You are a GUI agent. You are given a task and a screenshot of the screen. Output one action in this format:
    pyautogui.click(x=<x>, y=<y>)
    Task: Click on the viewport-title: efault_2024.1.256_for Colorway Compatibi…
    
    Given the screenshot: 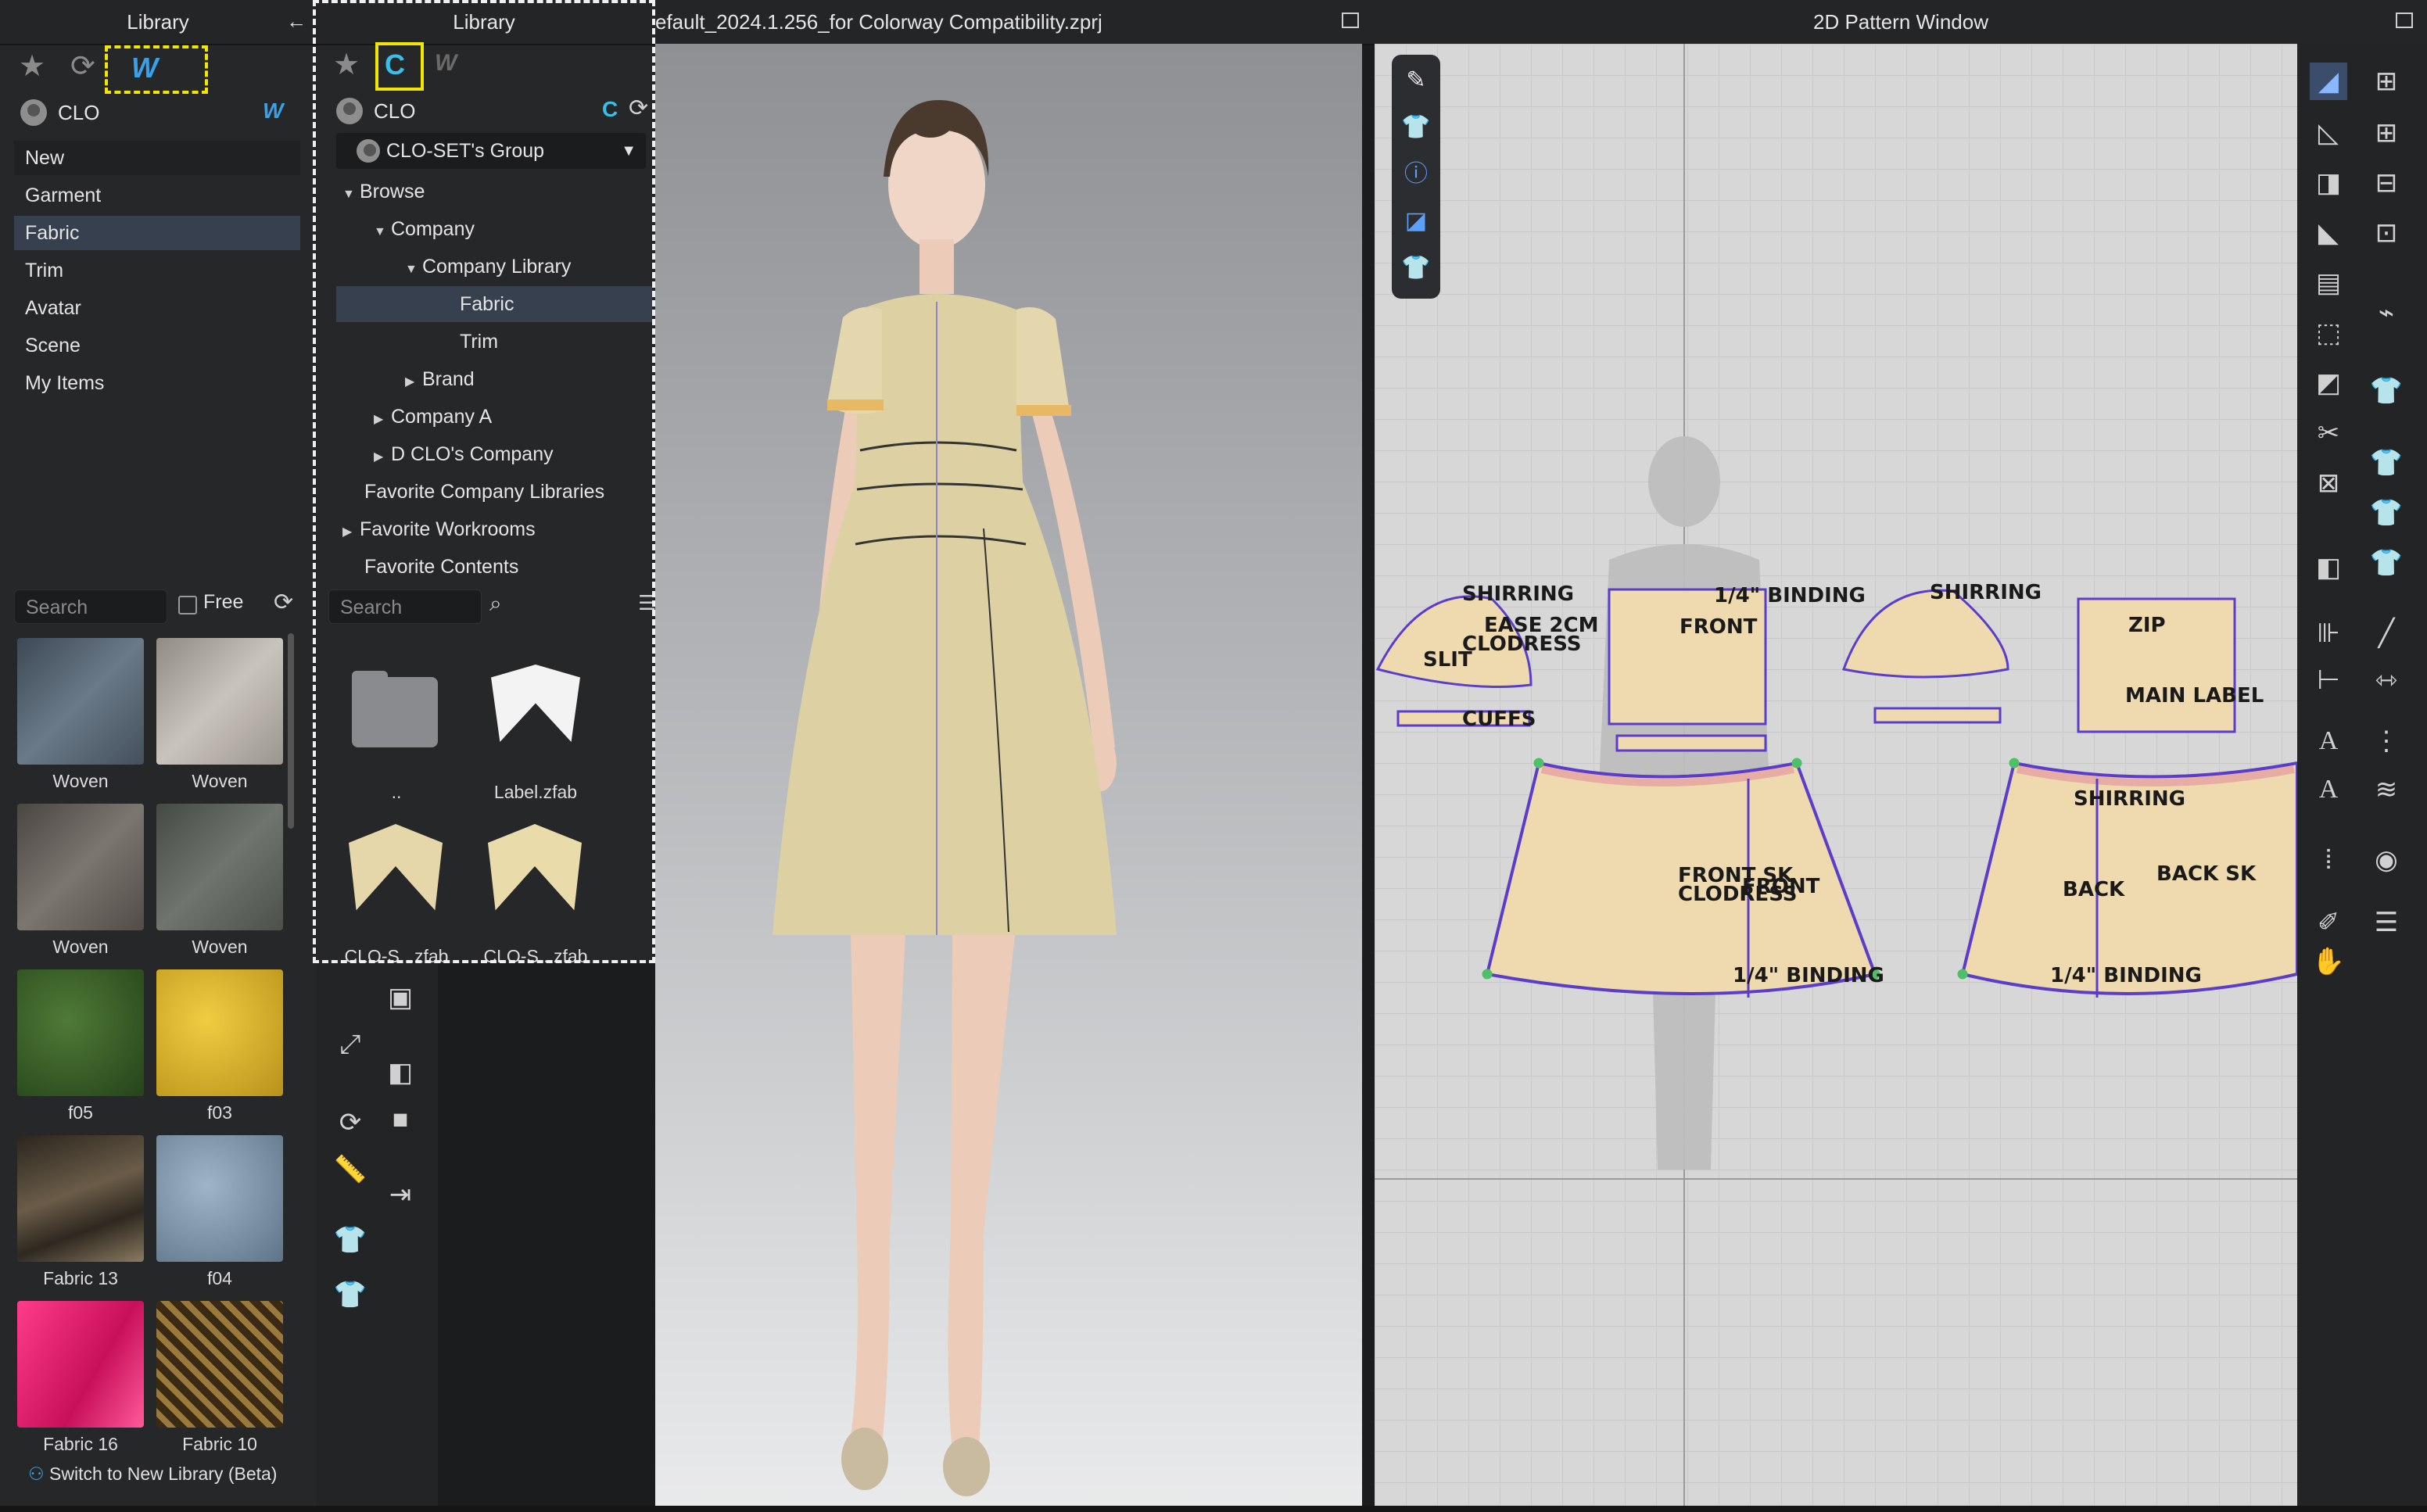 What is the action you would take?
    pyautogui.click(x=1015, y=22)
    